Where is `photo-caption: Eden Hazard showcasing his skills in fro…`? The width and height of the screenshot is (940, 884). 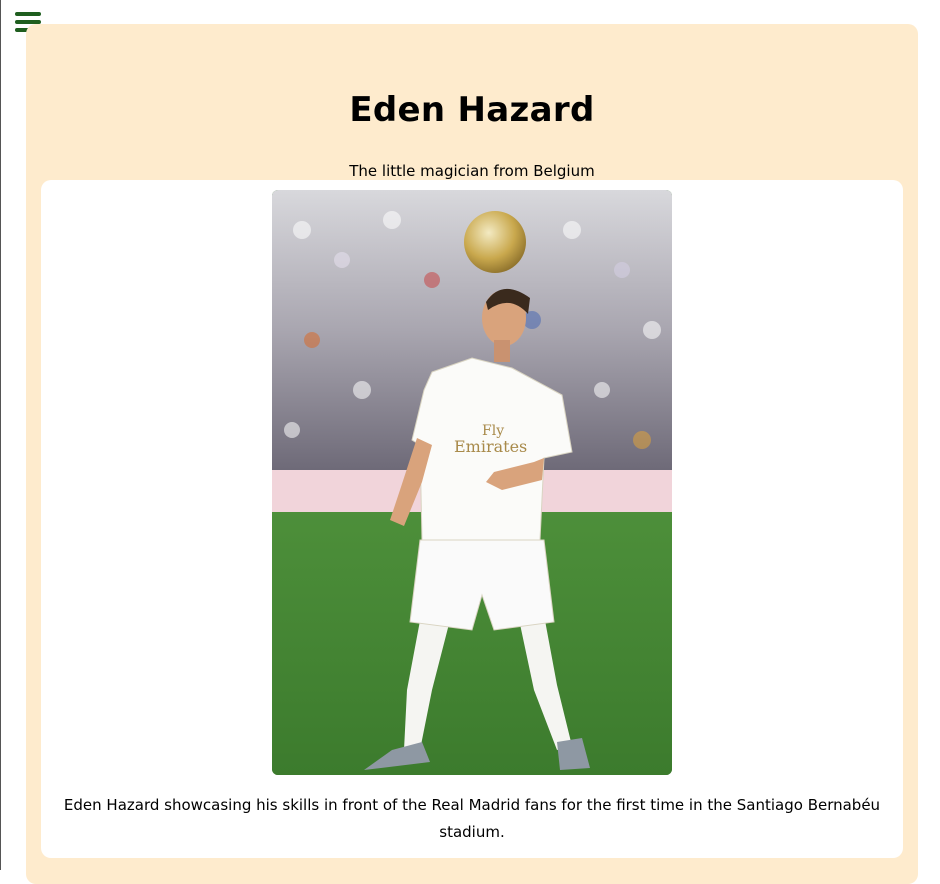
photo-caption: Eden Hazard showcasing his skills in fro… is located at coordinates (472, 818).